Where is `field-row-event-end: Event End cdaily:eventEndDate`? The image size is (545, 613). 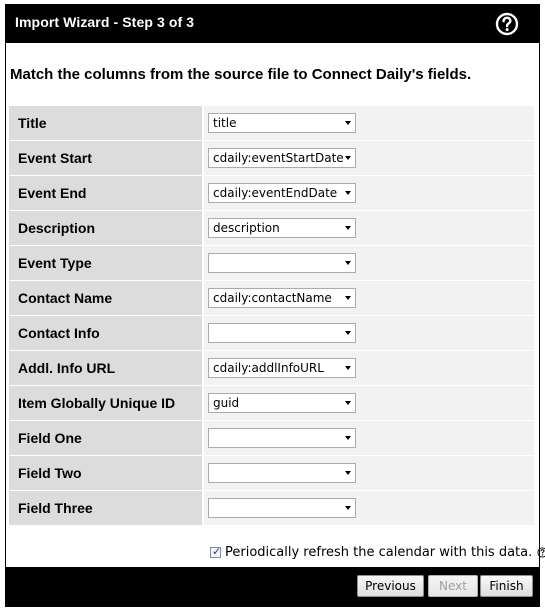
field-row-event-end: Event End cdaily:eventEndDate is located at coordinates (271, 193).